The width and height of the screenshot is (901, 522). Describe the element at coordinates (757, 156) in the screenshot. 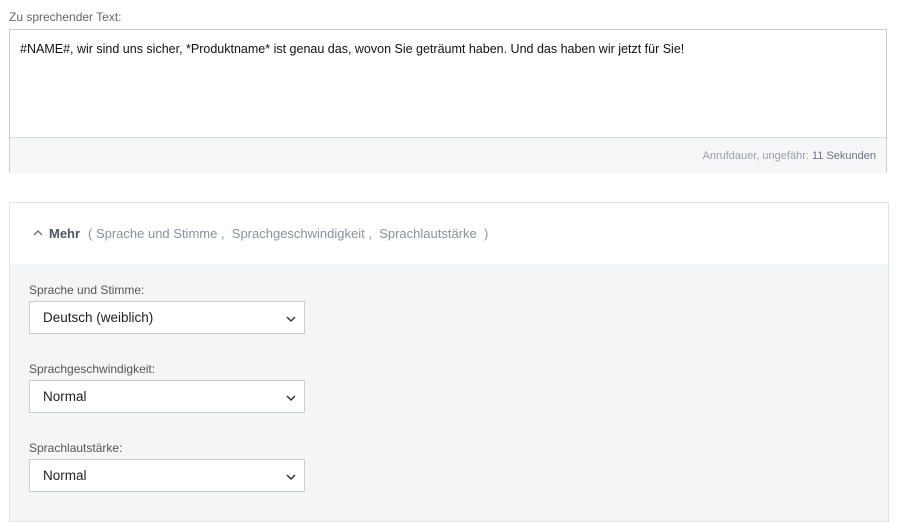

I see `duration-label: Anrufdauer, ungefähr:` at that location.